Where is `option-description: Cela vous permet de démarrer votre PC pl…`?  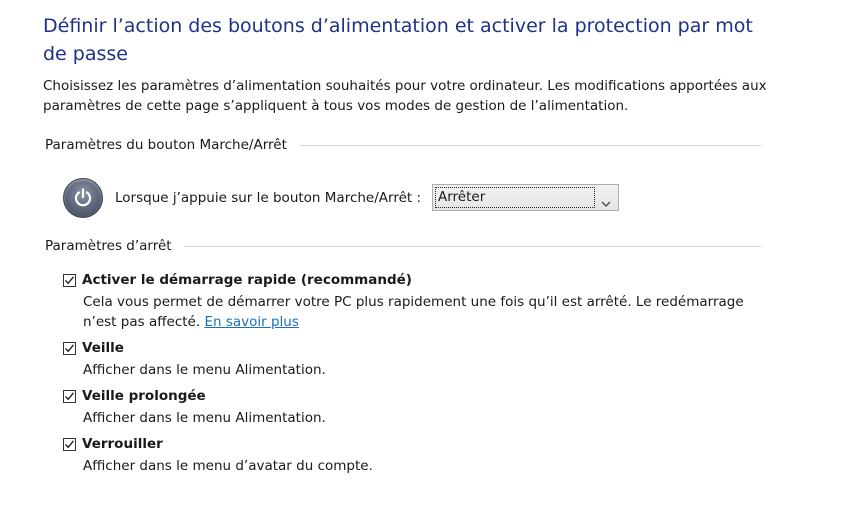 option-description: Cela vous permet de démarrer votre PC pl… is located at coordinates (428, 312).